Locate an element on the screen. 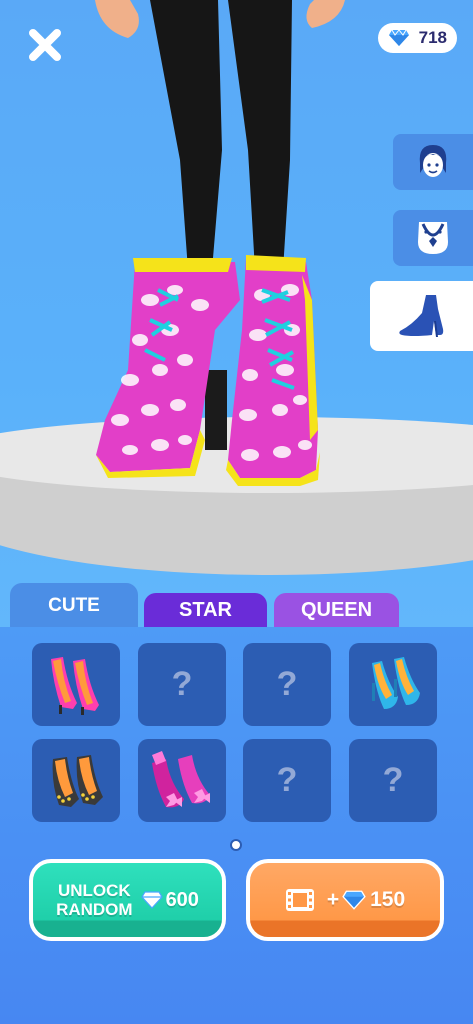 The width and height of the screenshot is (473, 1024). close-icon is located at coordinates (45, 45).